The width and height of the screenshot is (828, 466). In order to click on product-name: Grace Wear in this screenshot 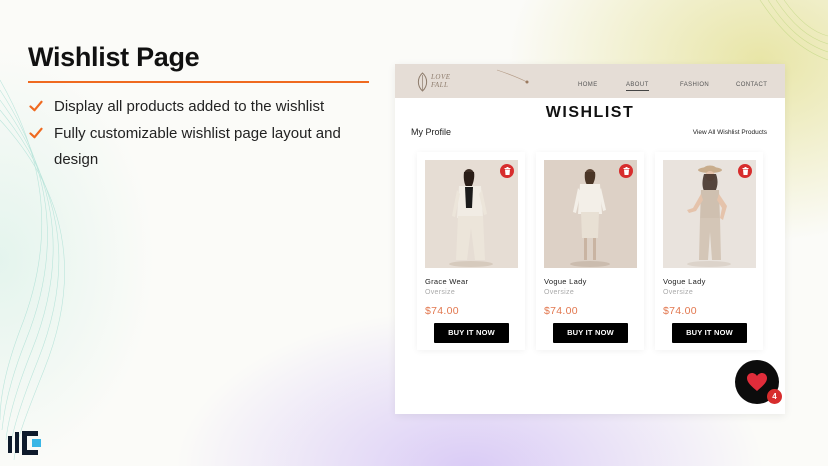, I will do `click(446, 281)`.